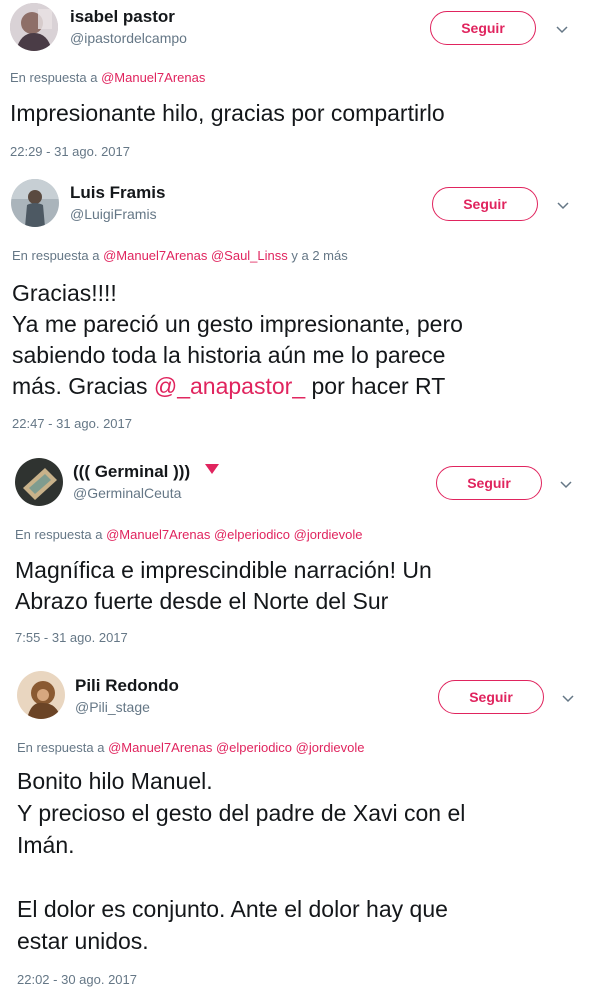 This screenshot has height=1006, width=593. I want to click on reply-context: En respuesta a @Manuel7Arenas, so click(107, 77).